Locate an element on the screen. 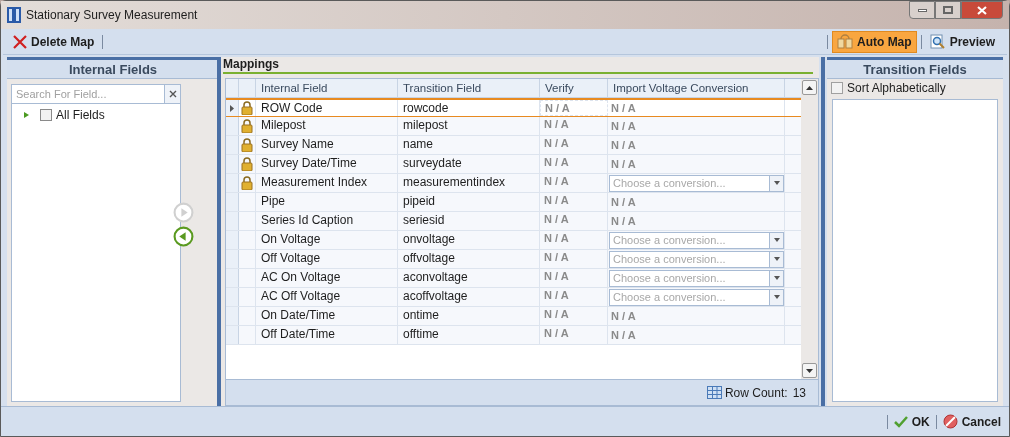  table-row: ROW Code rowcode N / A N / A is located at coordinates (513, 107).